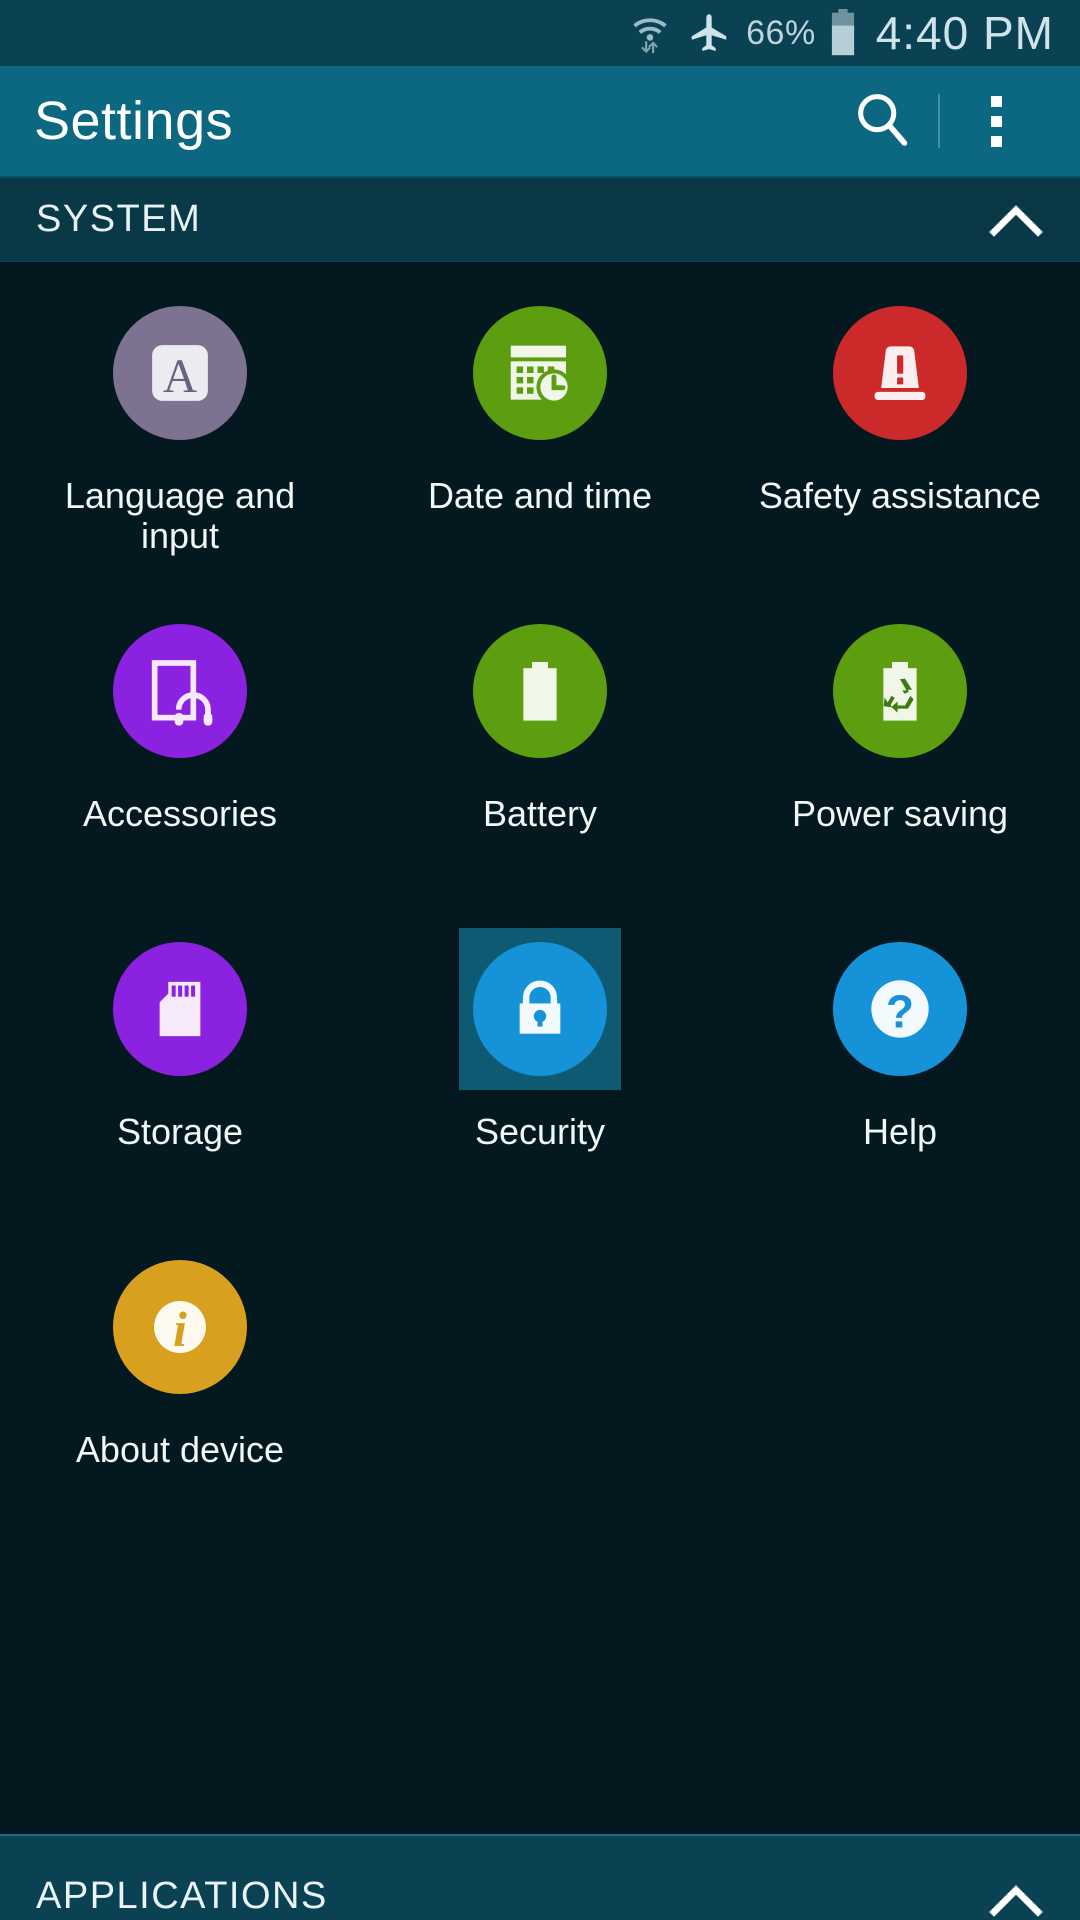  What do you see at coordinates (180, 813) in the screenshot?
I see `grid-item-label: Accessories` at bounding box center [180, 813].